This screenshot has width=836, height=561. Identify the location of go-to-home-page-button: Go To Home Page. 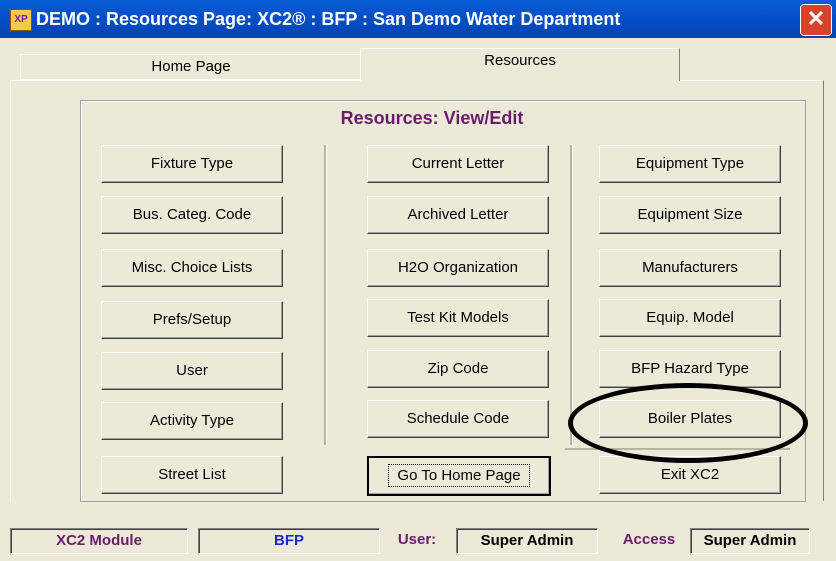
(459, 476).